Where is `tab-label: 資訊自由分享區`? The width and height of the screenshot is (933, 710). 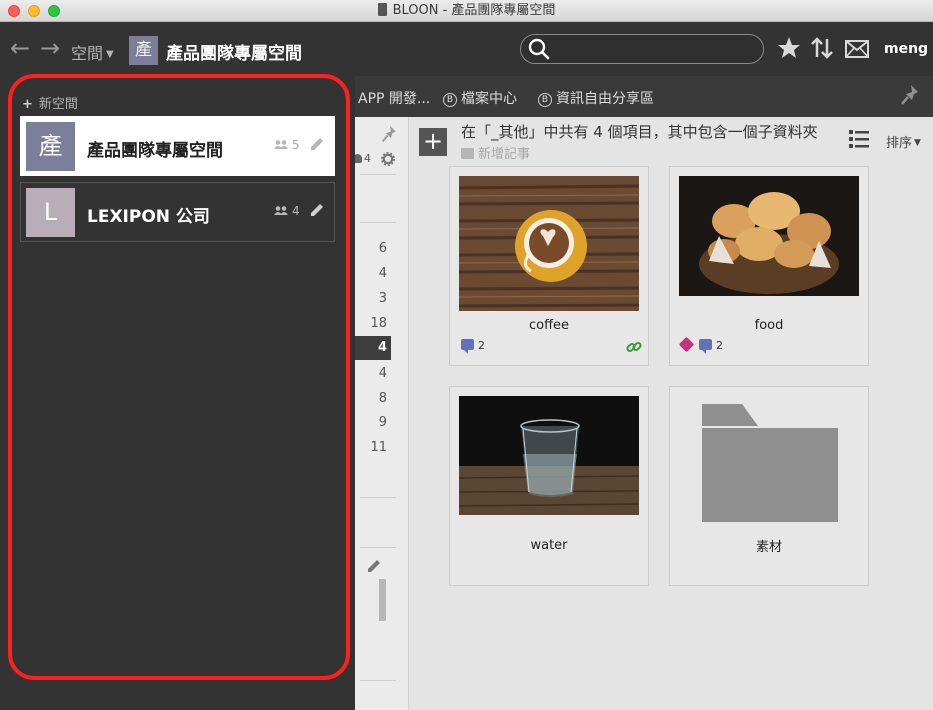
tab-label: 資訊自由分享區 is located at coordinates (605, 99).